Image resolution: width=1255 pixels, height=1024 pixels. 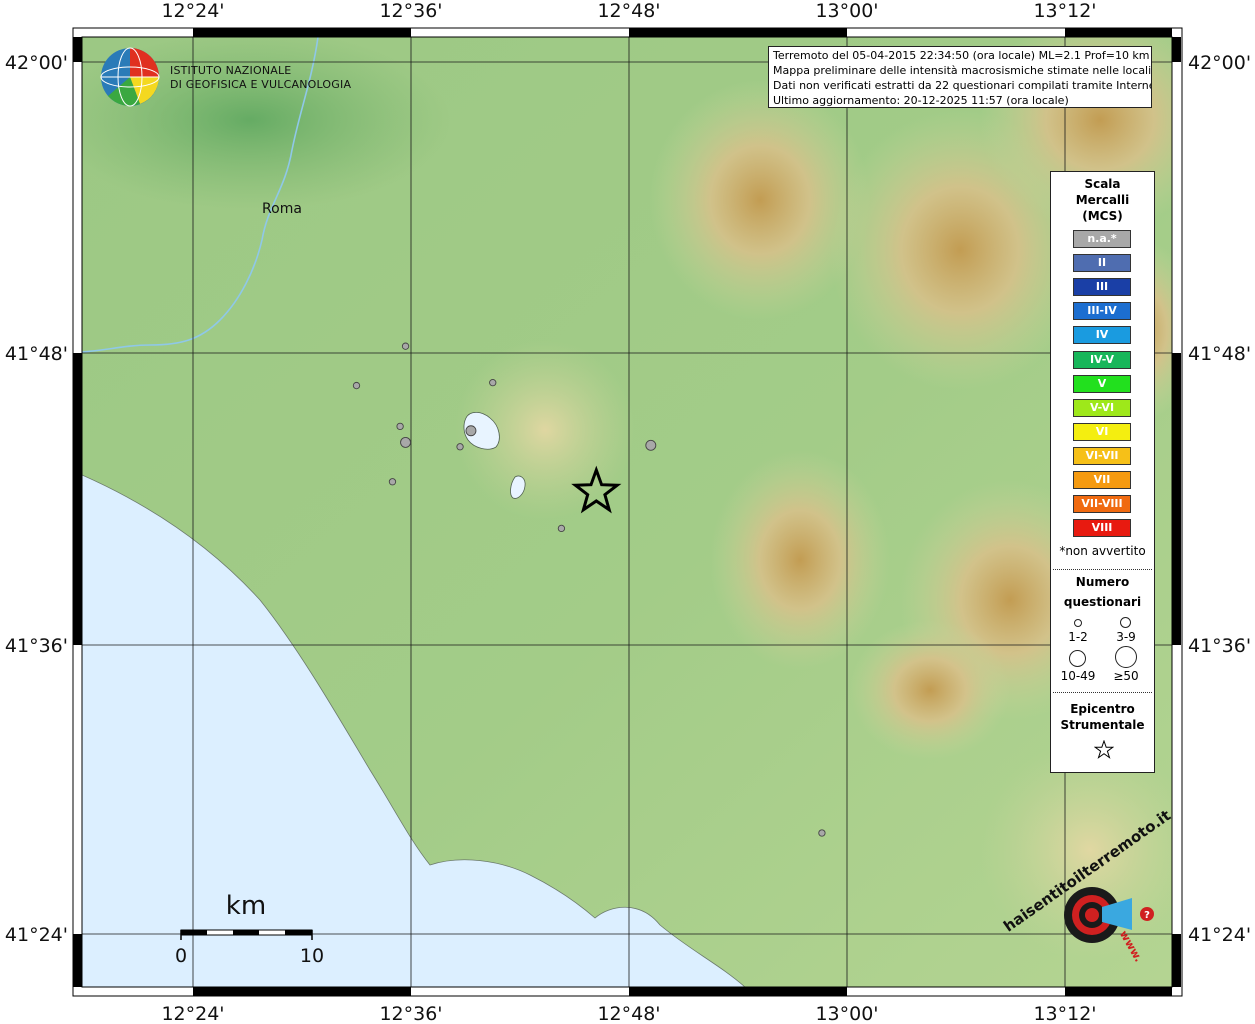 I want to click on count-label: 10-49, so click(x=1078, y=676).